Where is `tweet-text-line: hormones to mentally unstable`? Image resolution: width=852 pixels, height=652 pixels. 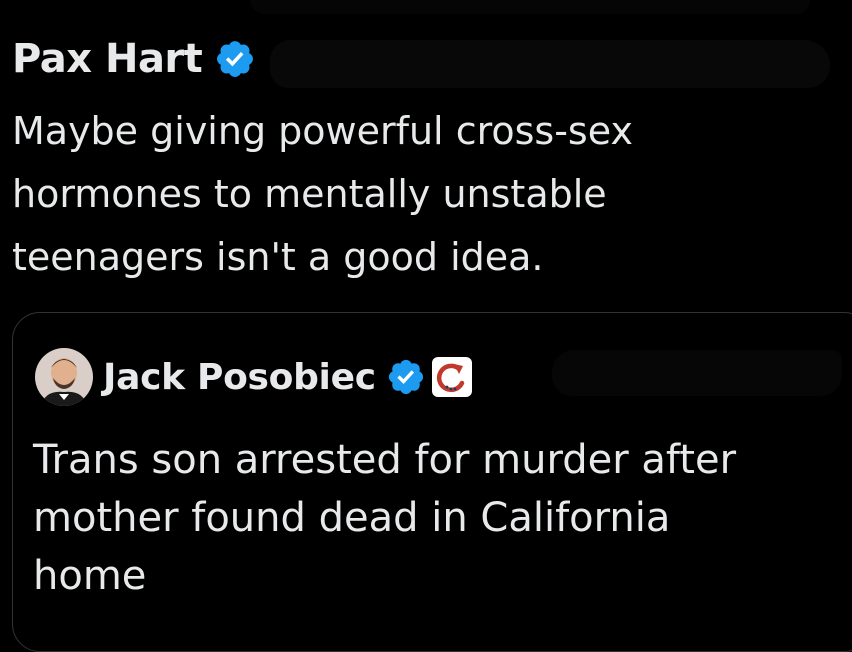 tweet-text-line: hormones to mentally unstable is located at coordinates (309, 194).